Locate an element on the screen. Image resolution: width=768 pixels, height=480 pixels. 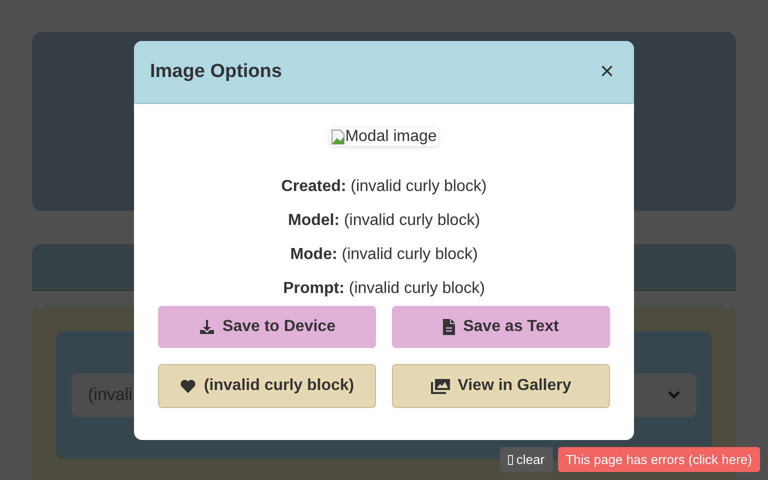
images-icon is located at coordinates (440, 386).